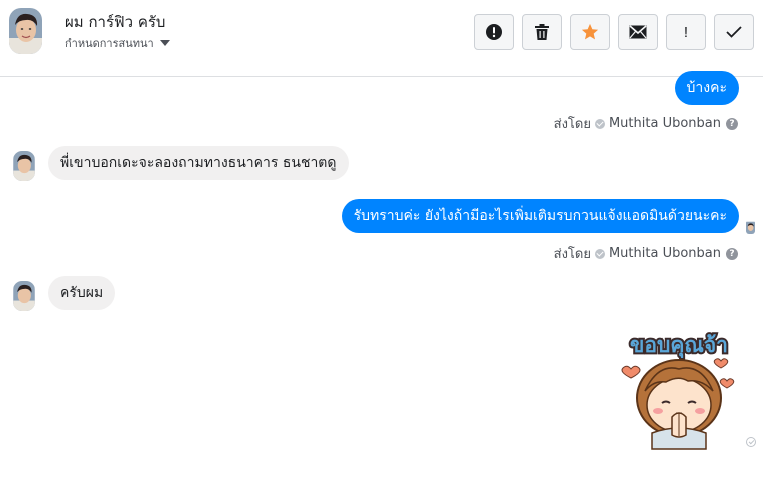 The width and height of the screenshot is (763, 479). What do you see at coordinates (679, 389) in the screenshot?
I see `thank-you-sticker: ขอบคุณจ้า ขอบคุณจ้า` at bounding box center [679, 389].